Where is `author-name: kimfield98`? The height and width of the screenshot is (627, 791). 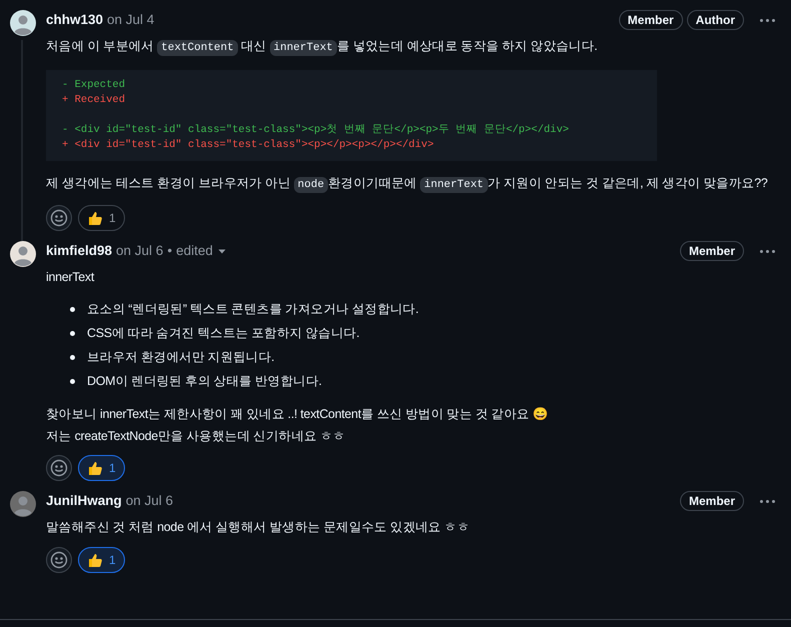
author-name: kimfield98 is located at coordinates (79, 251).